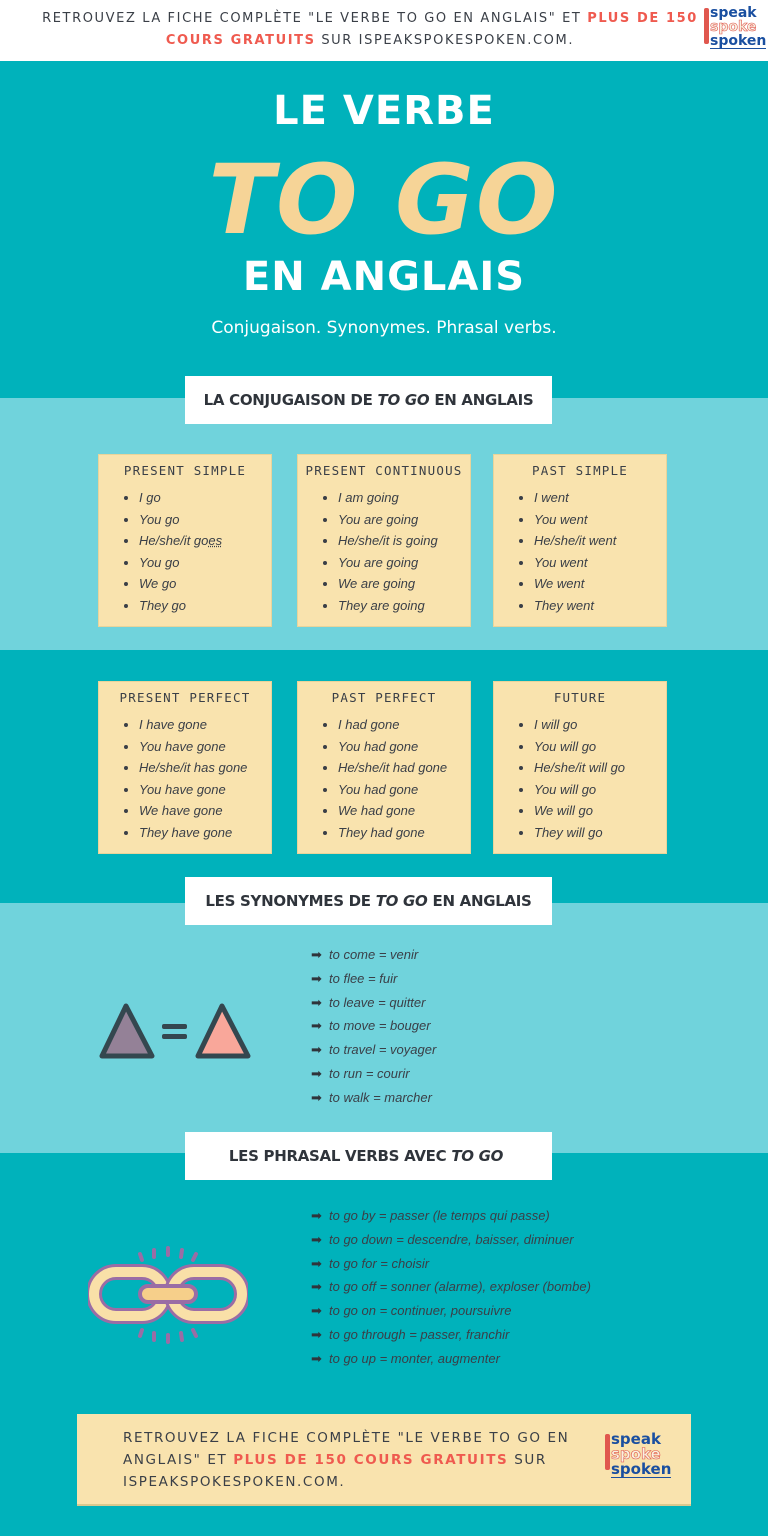  What do you see at coordinates (592, 725) in the screenshot?
I see `conjugation-form: I will go` at bounding box center [592, 725].